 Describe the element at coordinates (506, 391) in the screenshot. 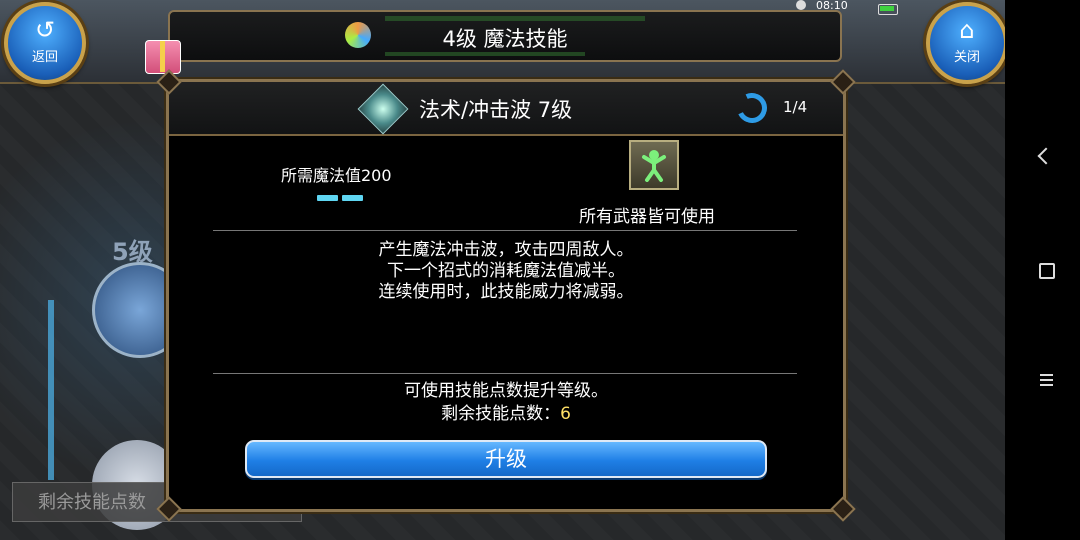

I see `upgrade-hint: 可使用技能点数提升等级。` at that location.